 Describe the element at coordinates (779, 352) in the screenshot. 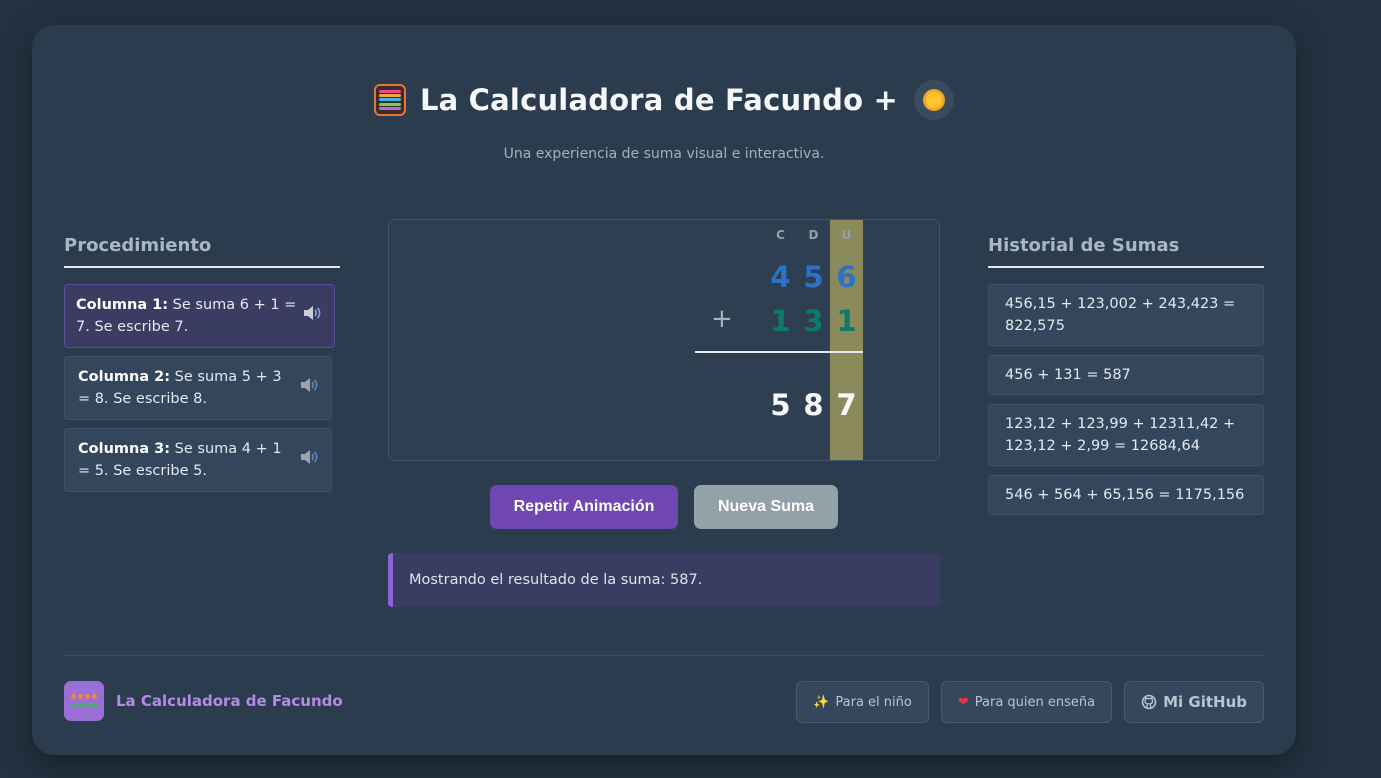

I see `sum-line` at that location.